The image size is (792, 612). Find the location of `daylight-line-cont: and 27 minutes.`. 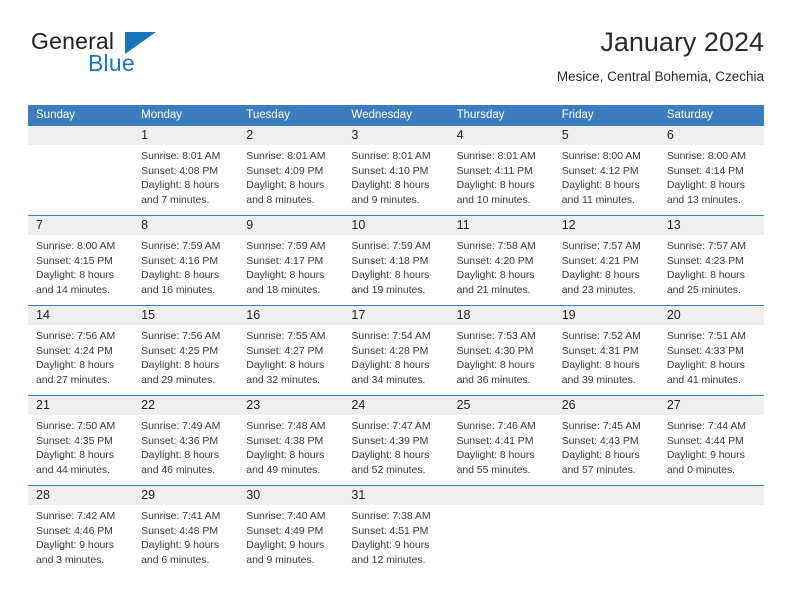

daylight-line-cont: and 27 minutes. is located at coordinates (73, 379).